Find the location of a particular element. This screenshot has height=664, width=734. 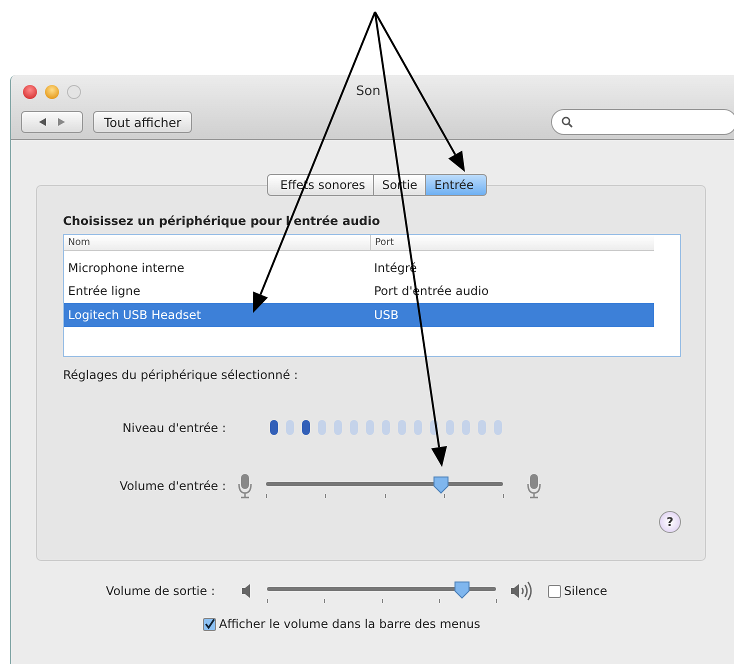

output-volume-label: Volume de sortie : is located at coordinates (159, 591).